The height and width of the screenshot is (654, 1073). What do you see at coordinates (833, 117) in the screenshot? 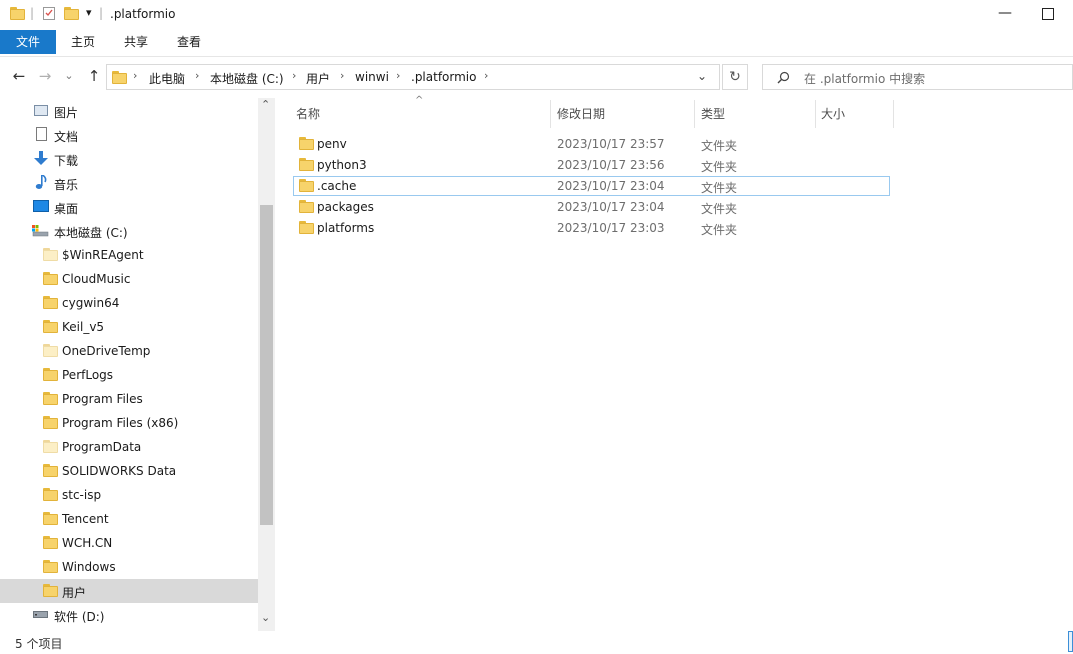
I see `column-header-size: 大小` at bounding box center [833, 117].